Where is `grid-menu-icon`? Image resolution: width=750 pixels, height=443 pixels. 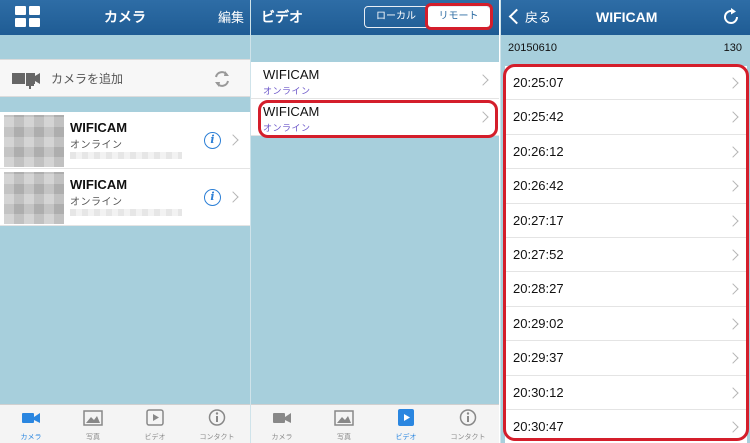 grid-menu-icon is located at coordinates (28, 17).